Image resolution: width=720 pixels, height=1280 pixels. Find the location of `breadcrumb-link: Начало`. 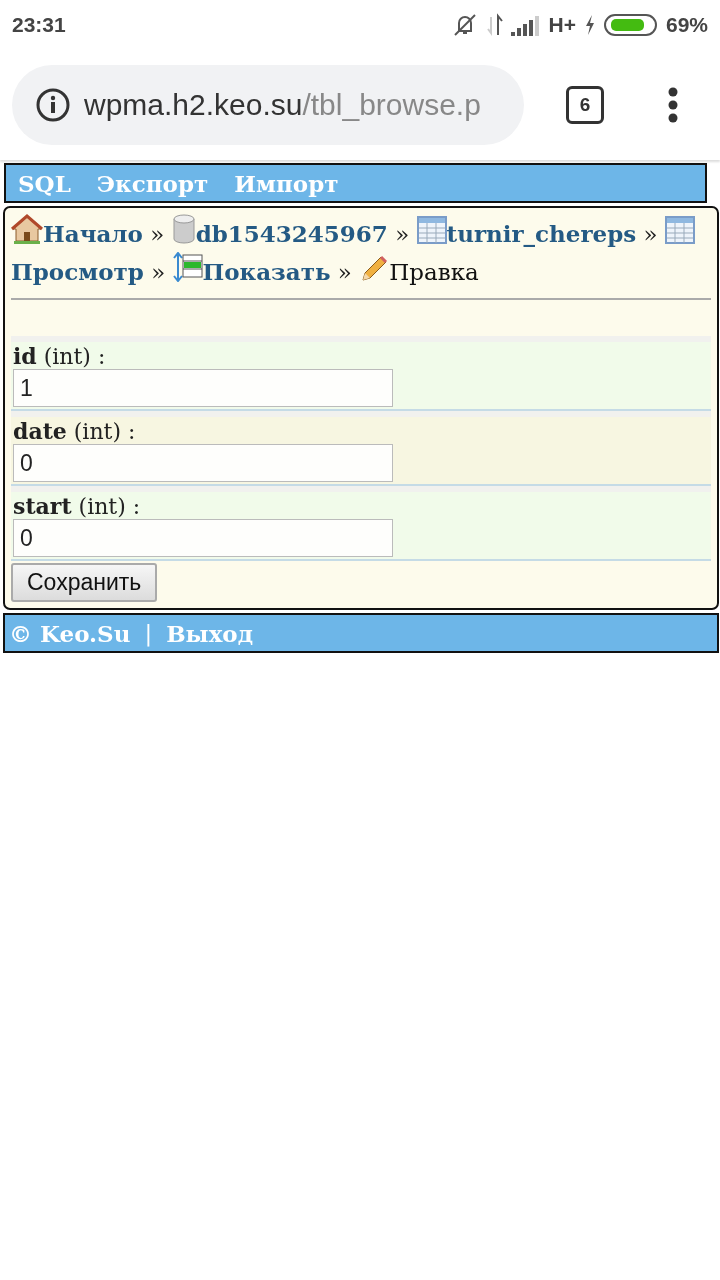

breadcrumb-link: Начало is located at coordinates (93, 233).